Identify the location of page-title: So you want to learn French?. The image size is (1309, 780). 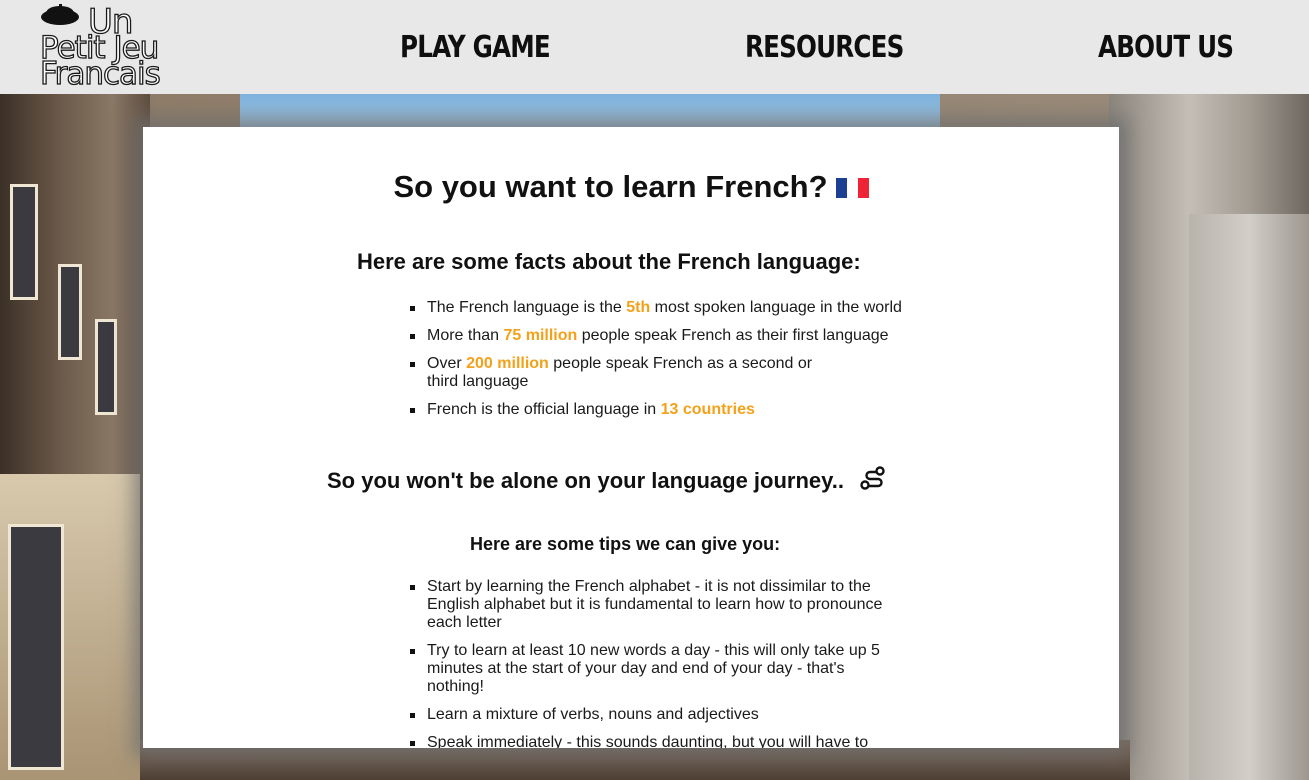
(631, 187).